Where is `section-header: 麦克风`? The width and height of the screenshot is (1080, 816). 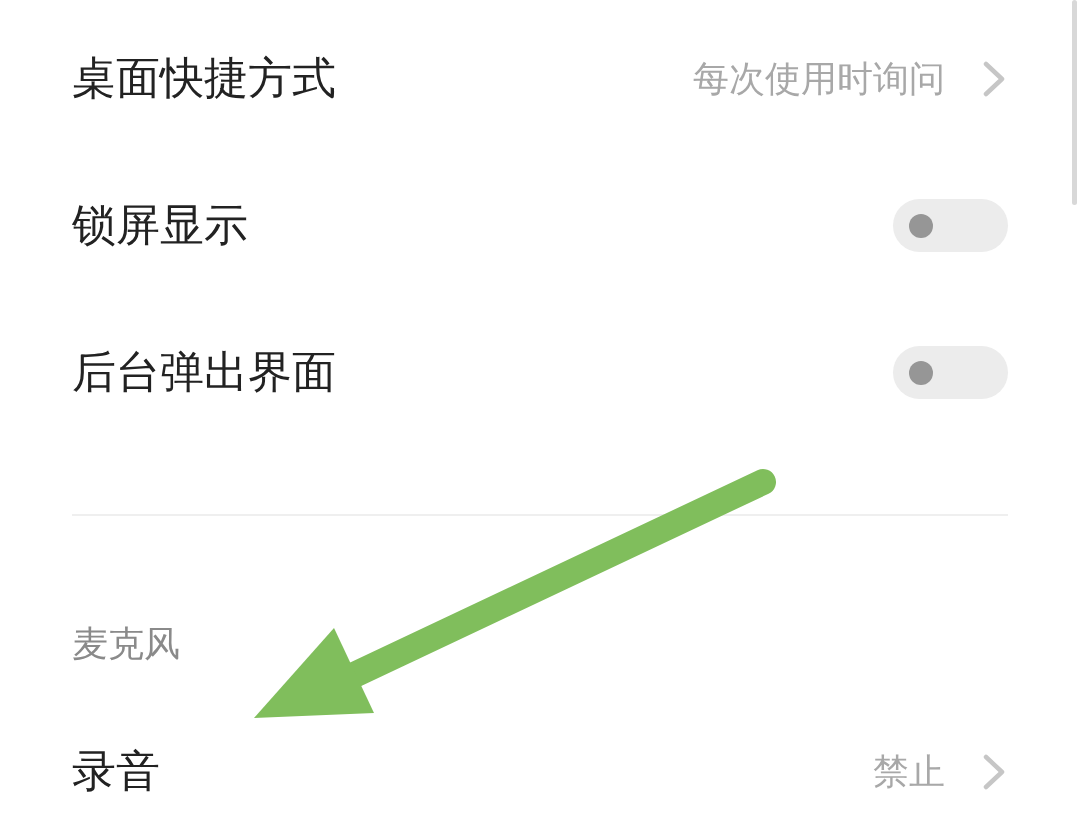 section-header: 麦克风 is located at coordinates (126, 644).